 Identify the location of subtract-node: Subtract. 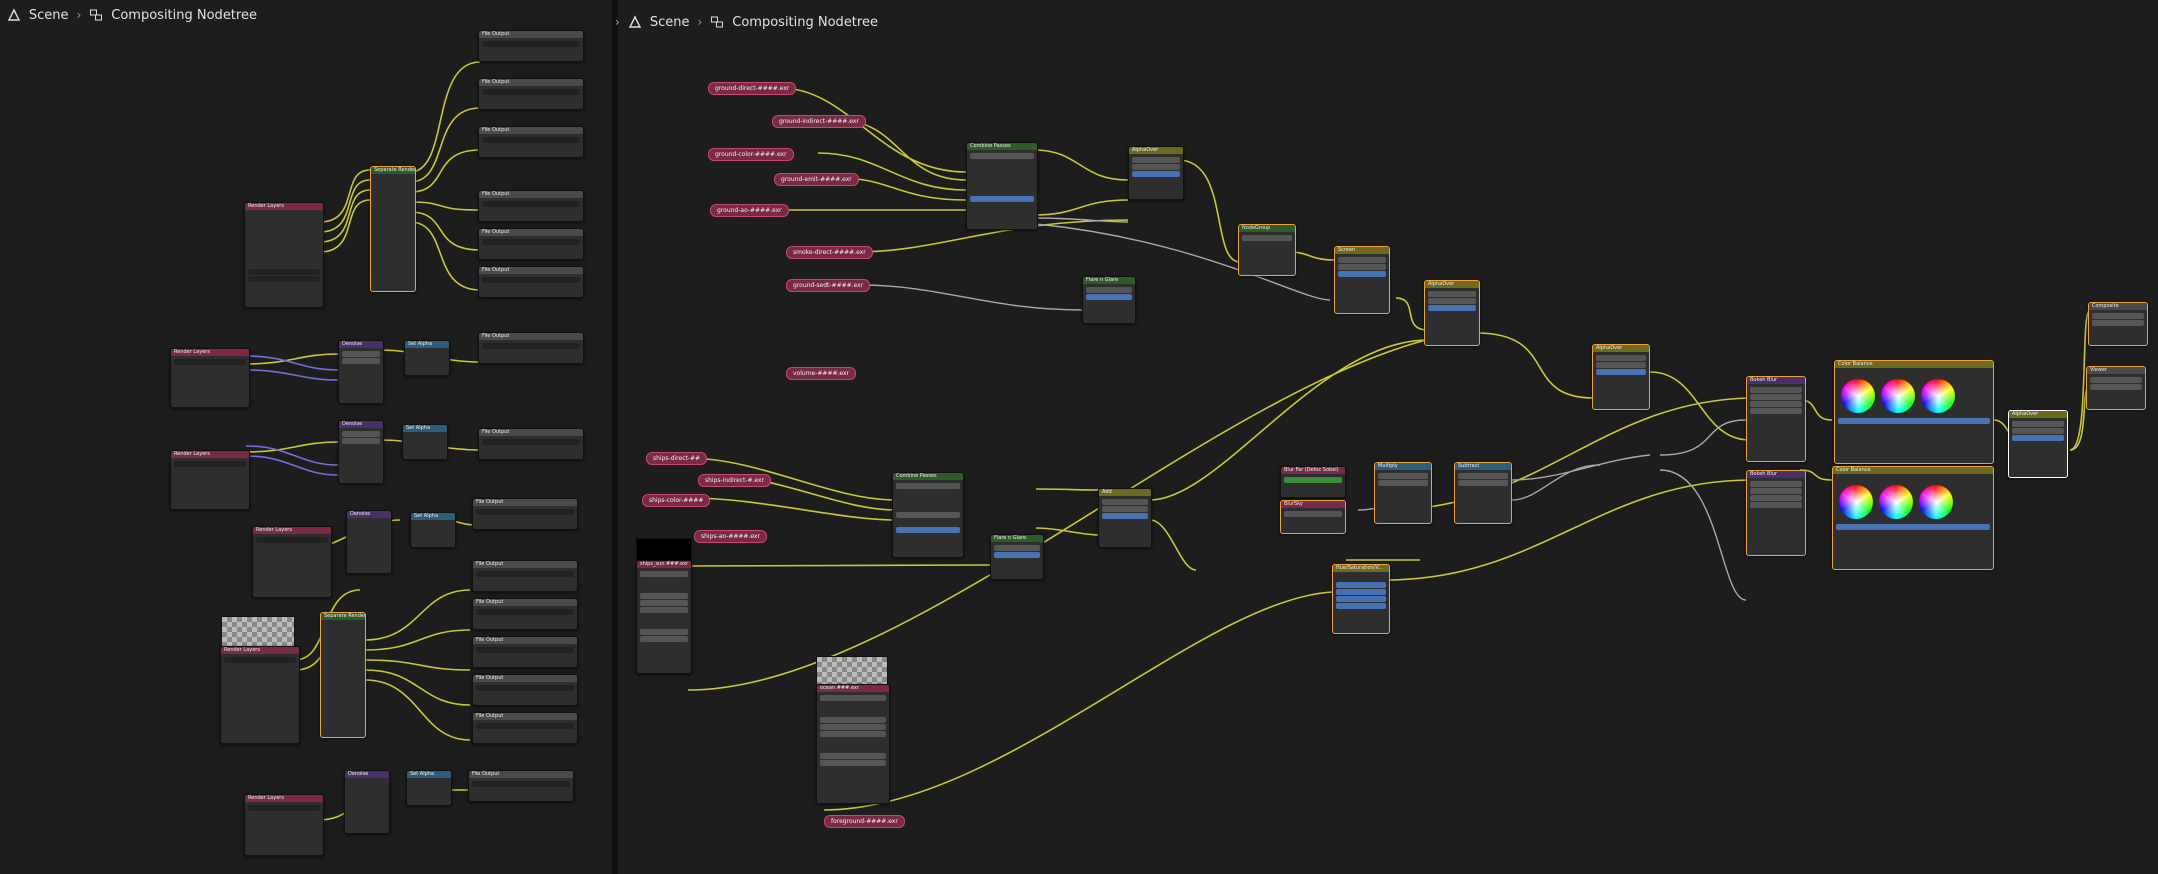
(1483, 493).